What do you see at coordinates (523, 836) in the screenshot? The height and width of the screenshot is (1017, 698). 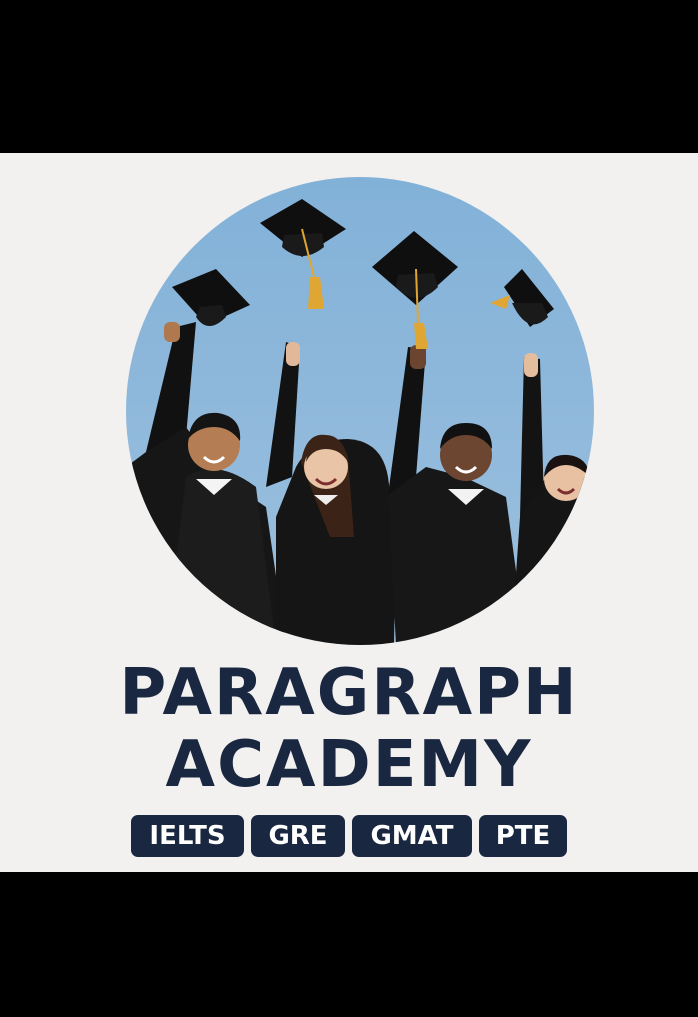 I see `badge-pte: PTE` at bounding box center [523, 836].